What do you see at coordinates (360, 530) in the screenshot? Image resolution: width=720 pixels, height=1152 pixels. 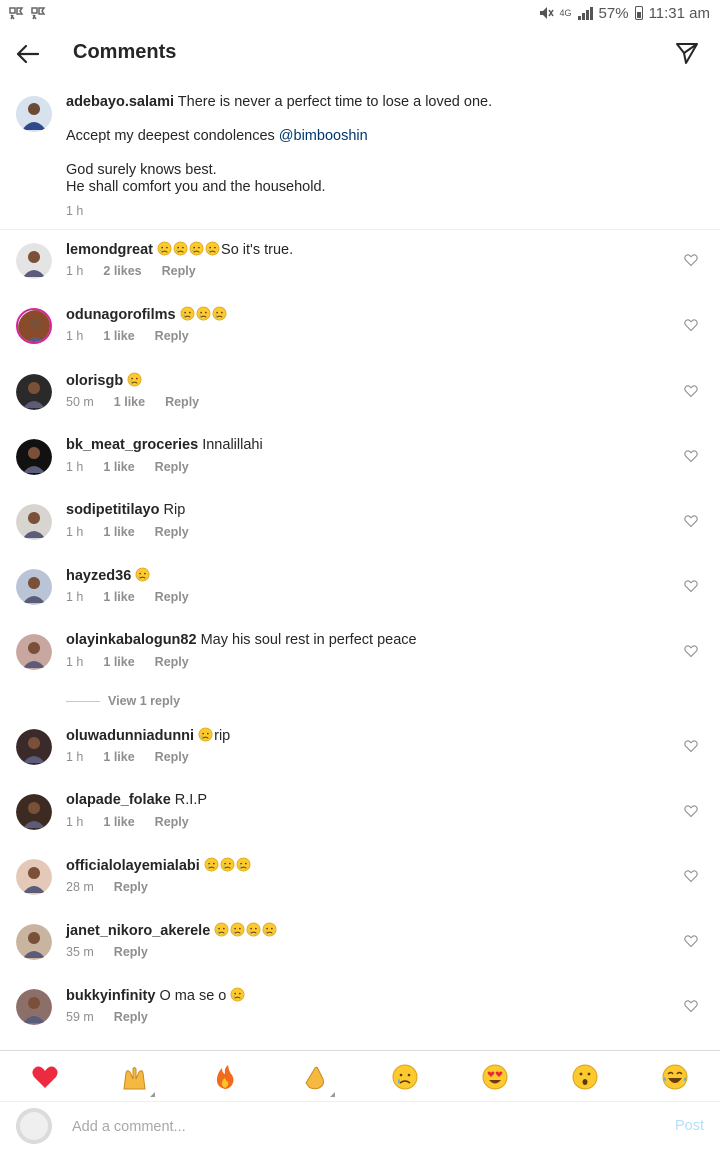 I see `comment-row: sodipetitilayo Rip 1 h 1 like Reply` at bounding box center [360, 530].